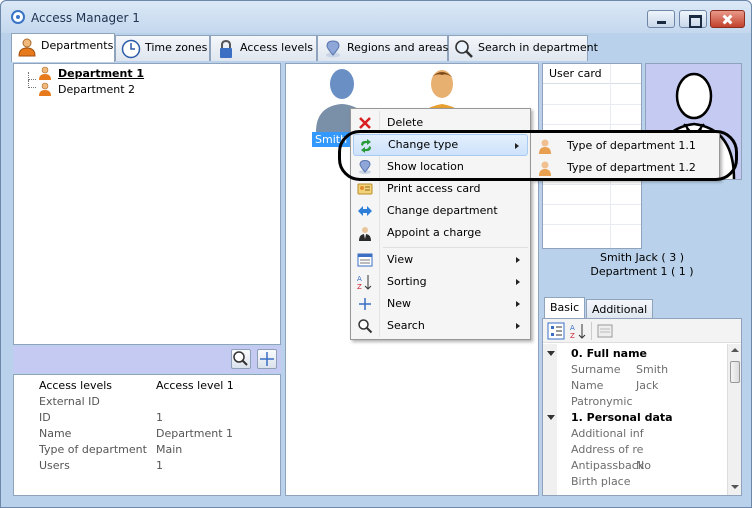  What do you see at coordinates (641, 257) in the screenshot?
I see `person-name: Smith Jack ( 3 )` at bounding box center [641, 257].